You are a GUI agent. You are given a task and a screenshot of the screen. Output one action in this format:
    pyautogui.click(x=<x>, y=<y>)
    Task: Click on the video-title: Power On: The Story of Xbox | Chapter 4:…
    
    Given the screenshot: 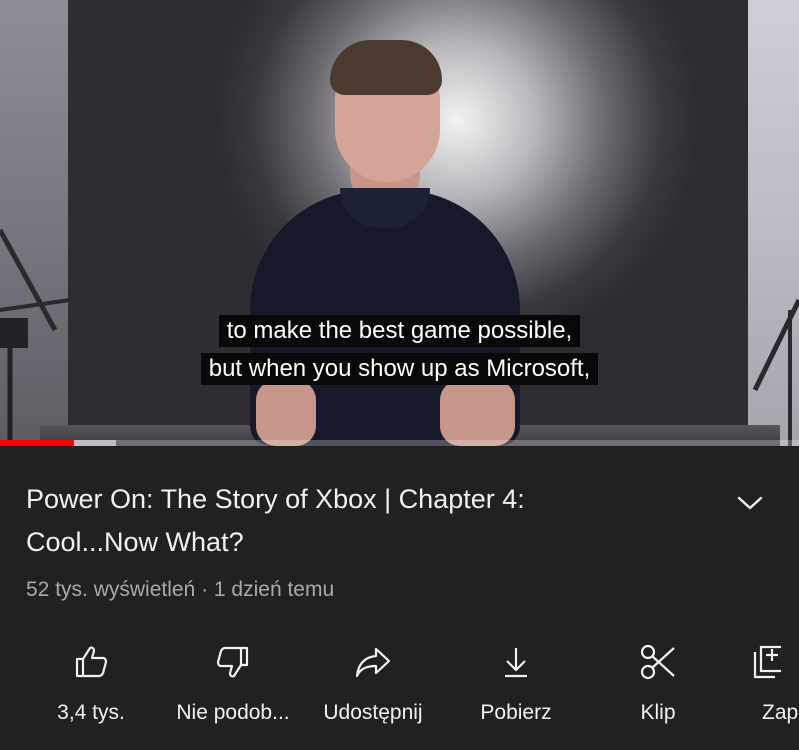 What is the action you would take?
    pyautogui.click(x=336, y=521)
    